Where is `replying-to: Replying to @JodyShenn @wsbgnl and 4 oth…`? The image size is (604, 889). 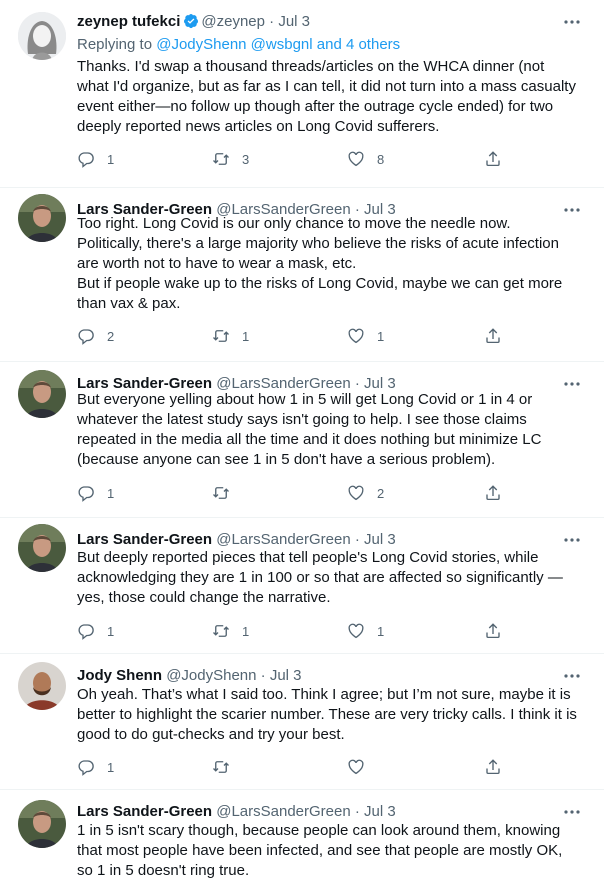
replying-to: Replying to @JodyShenn @wsbgnl and 4 oth… is located at coordinates (238, 45).